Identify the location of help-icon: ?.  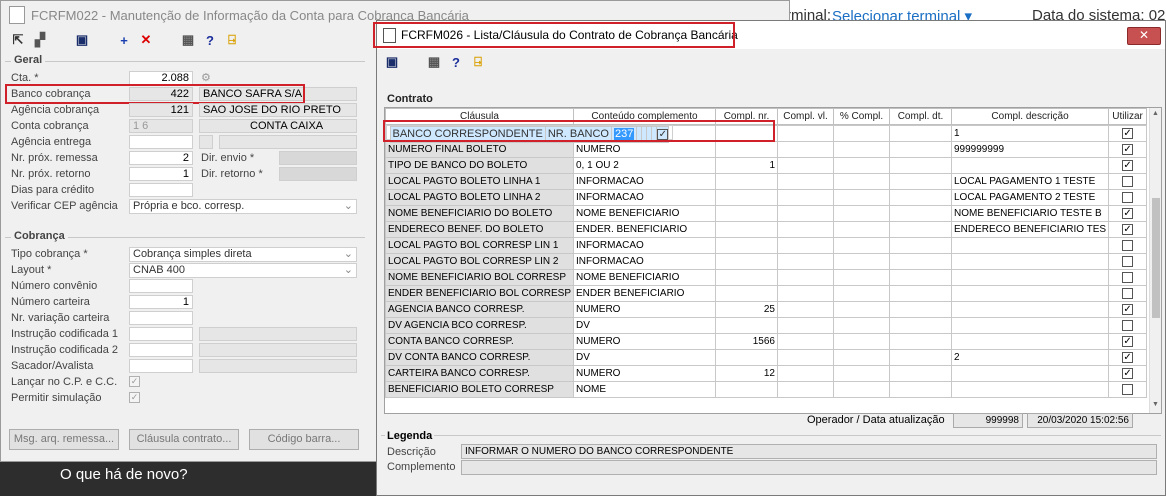
(210, 40).